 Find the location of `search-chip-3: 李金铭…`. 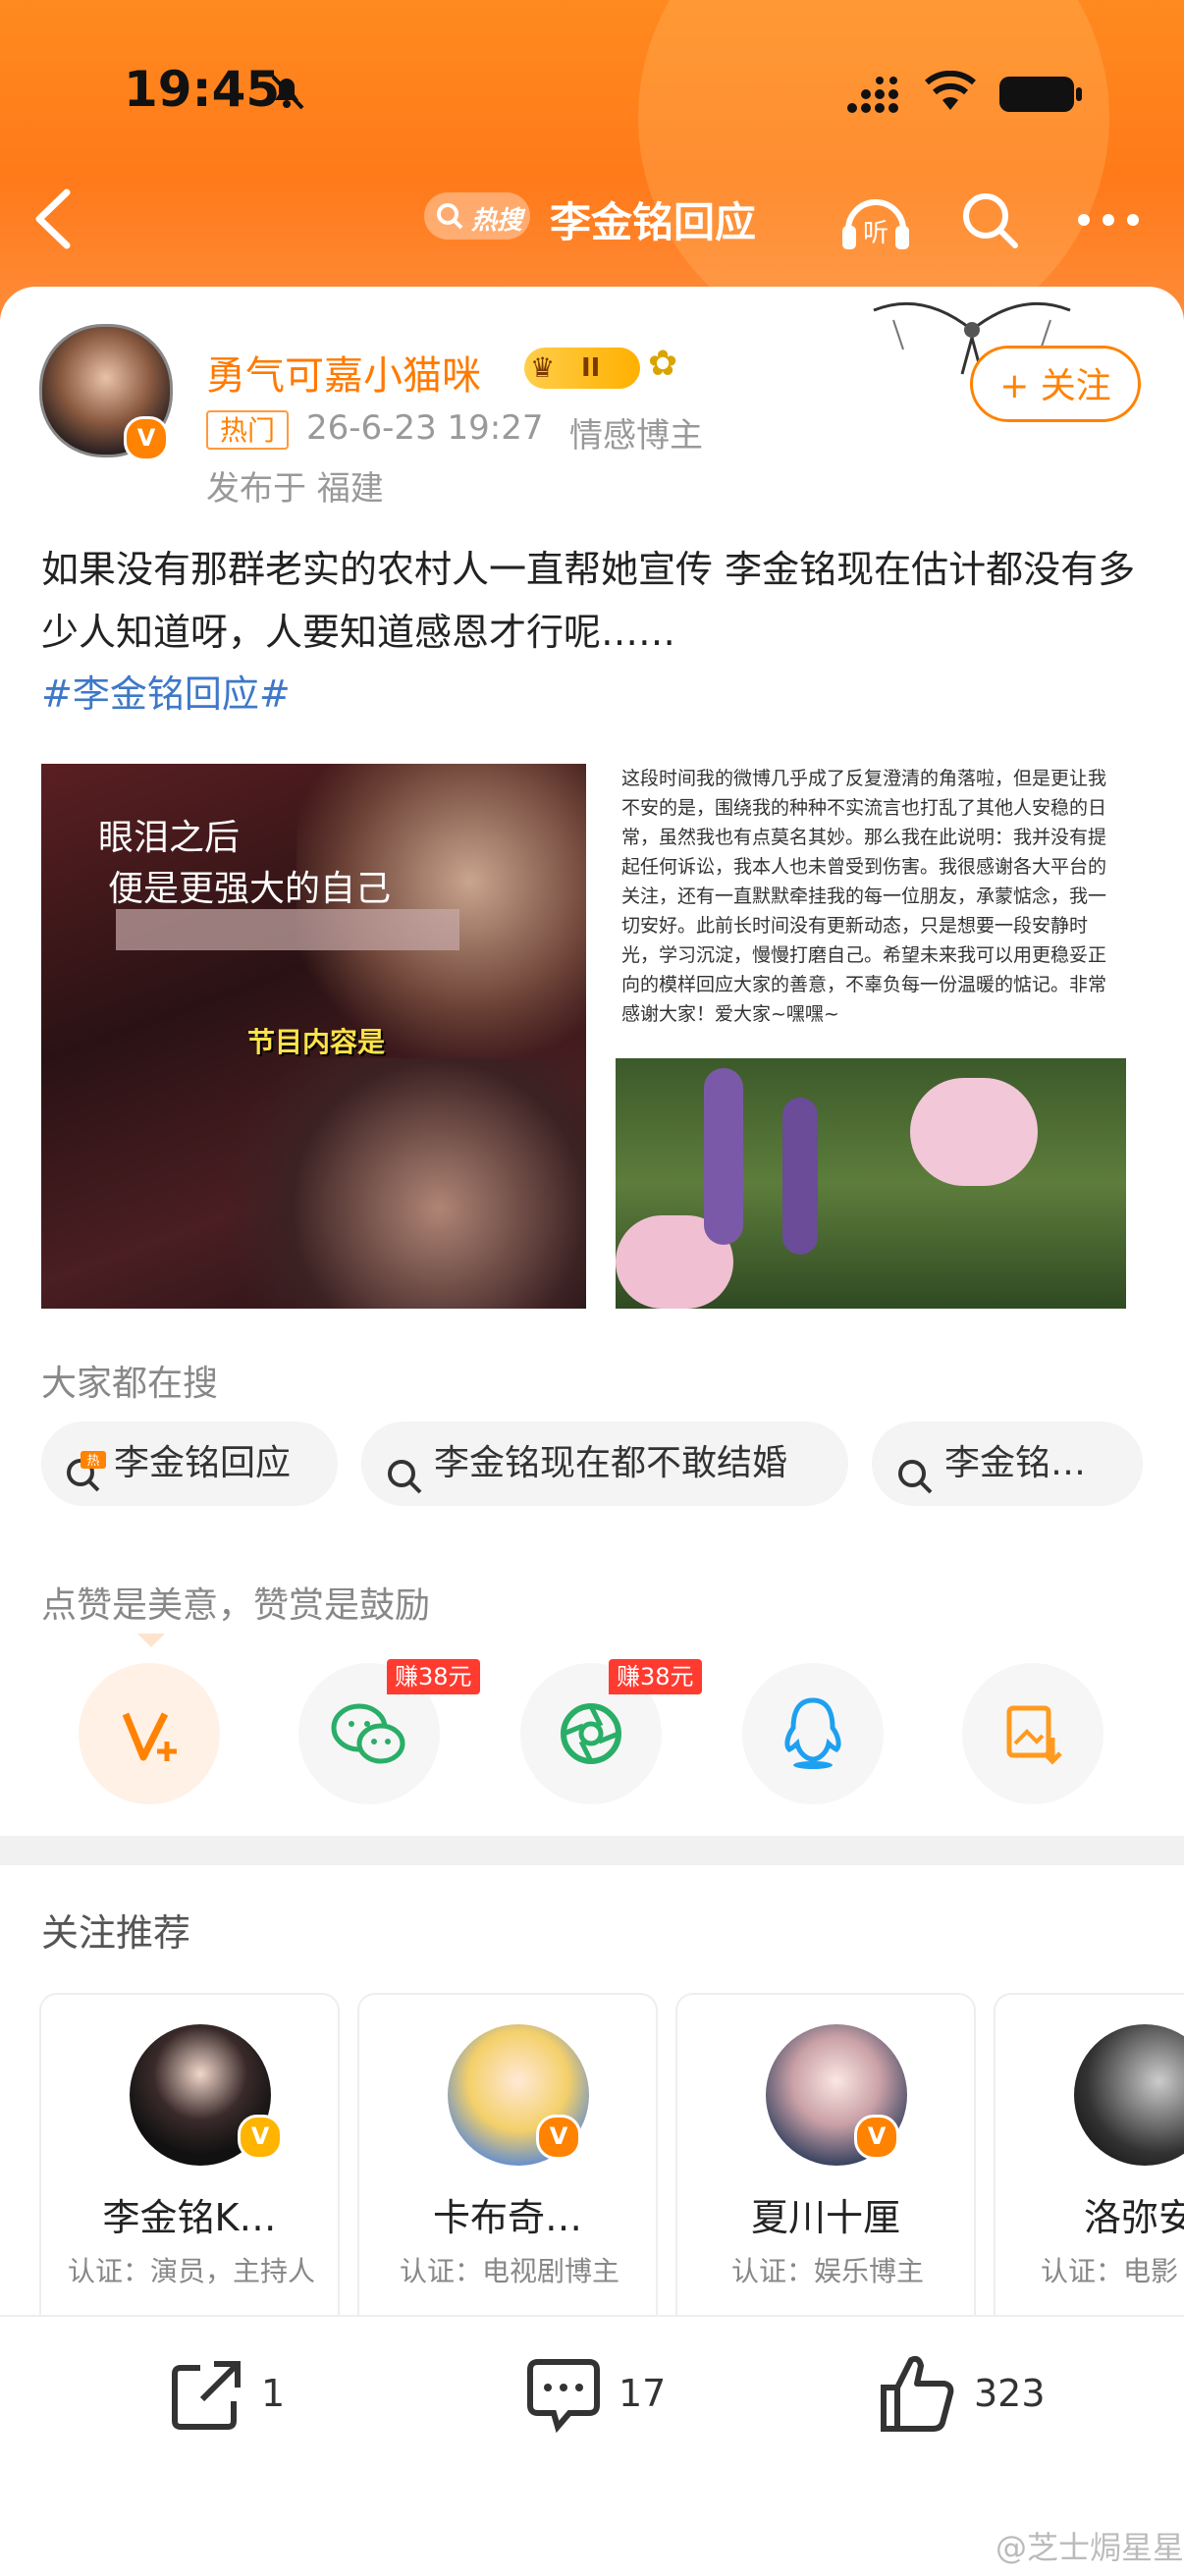

search-chip-3: 李金铭… is located at coordinates (1007, 1464).